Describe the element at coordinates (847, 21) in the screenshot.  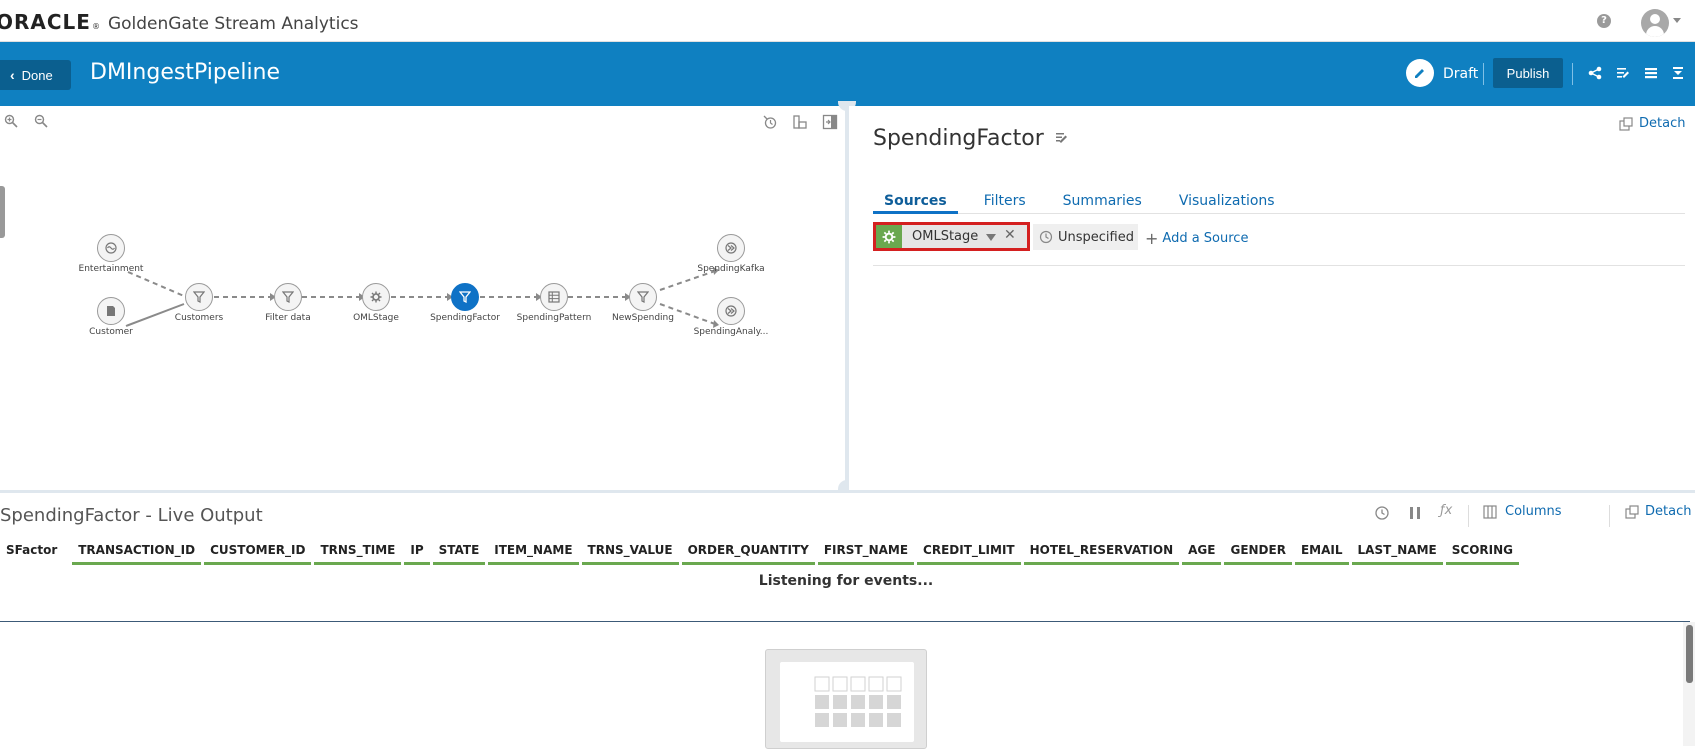
I see `top-bar: ORACLE ® GoldenGate Stream Analytics ?` at that location.